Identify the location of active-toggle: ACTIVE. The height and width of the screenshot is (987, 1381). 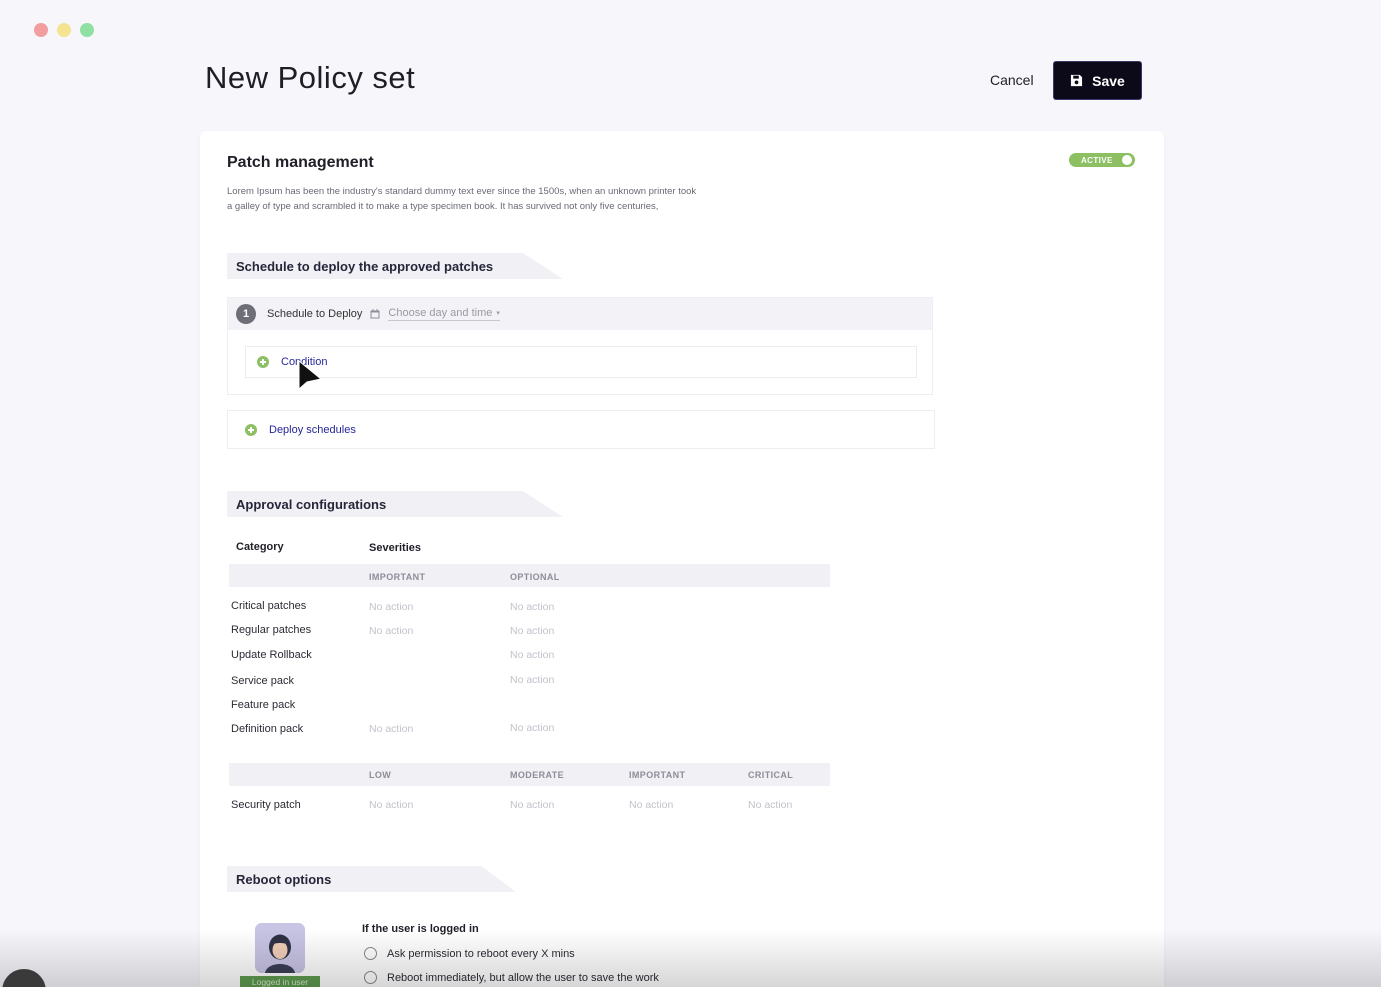
(1102, 160).